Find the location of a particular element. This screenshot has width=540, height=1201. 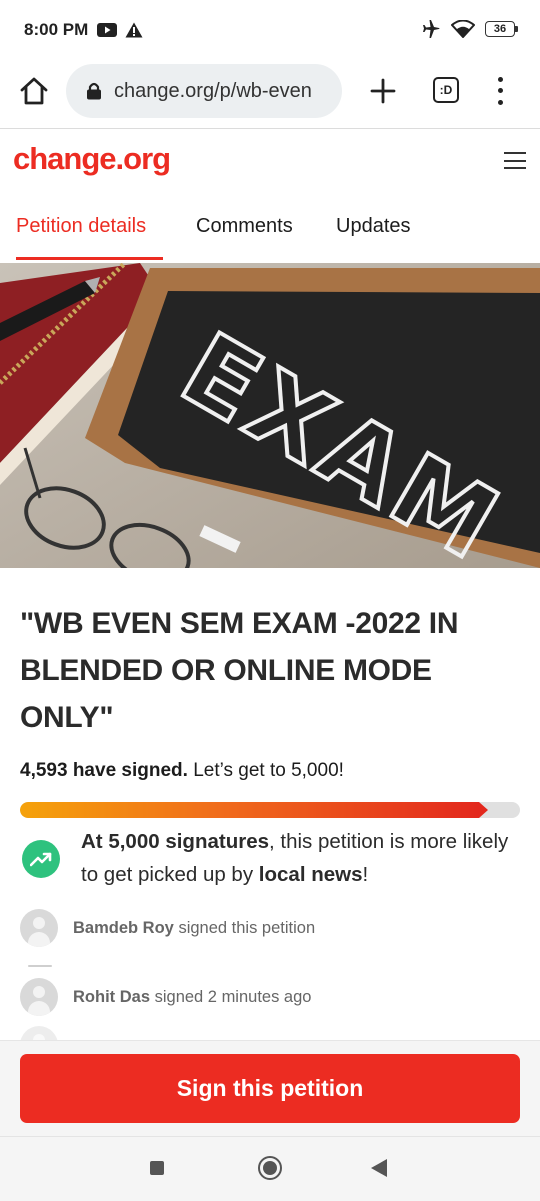

new-tab-icon is located at coordinates (383, 91).